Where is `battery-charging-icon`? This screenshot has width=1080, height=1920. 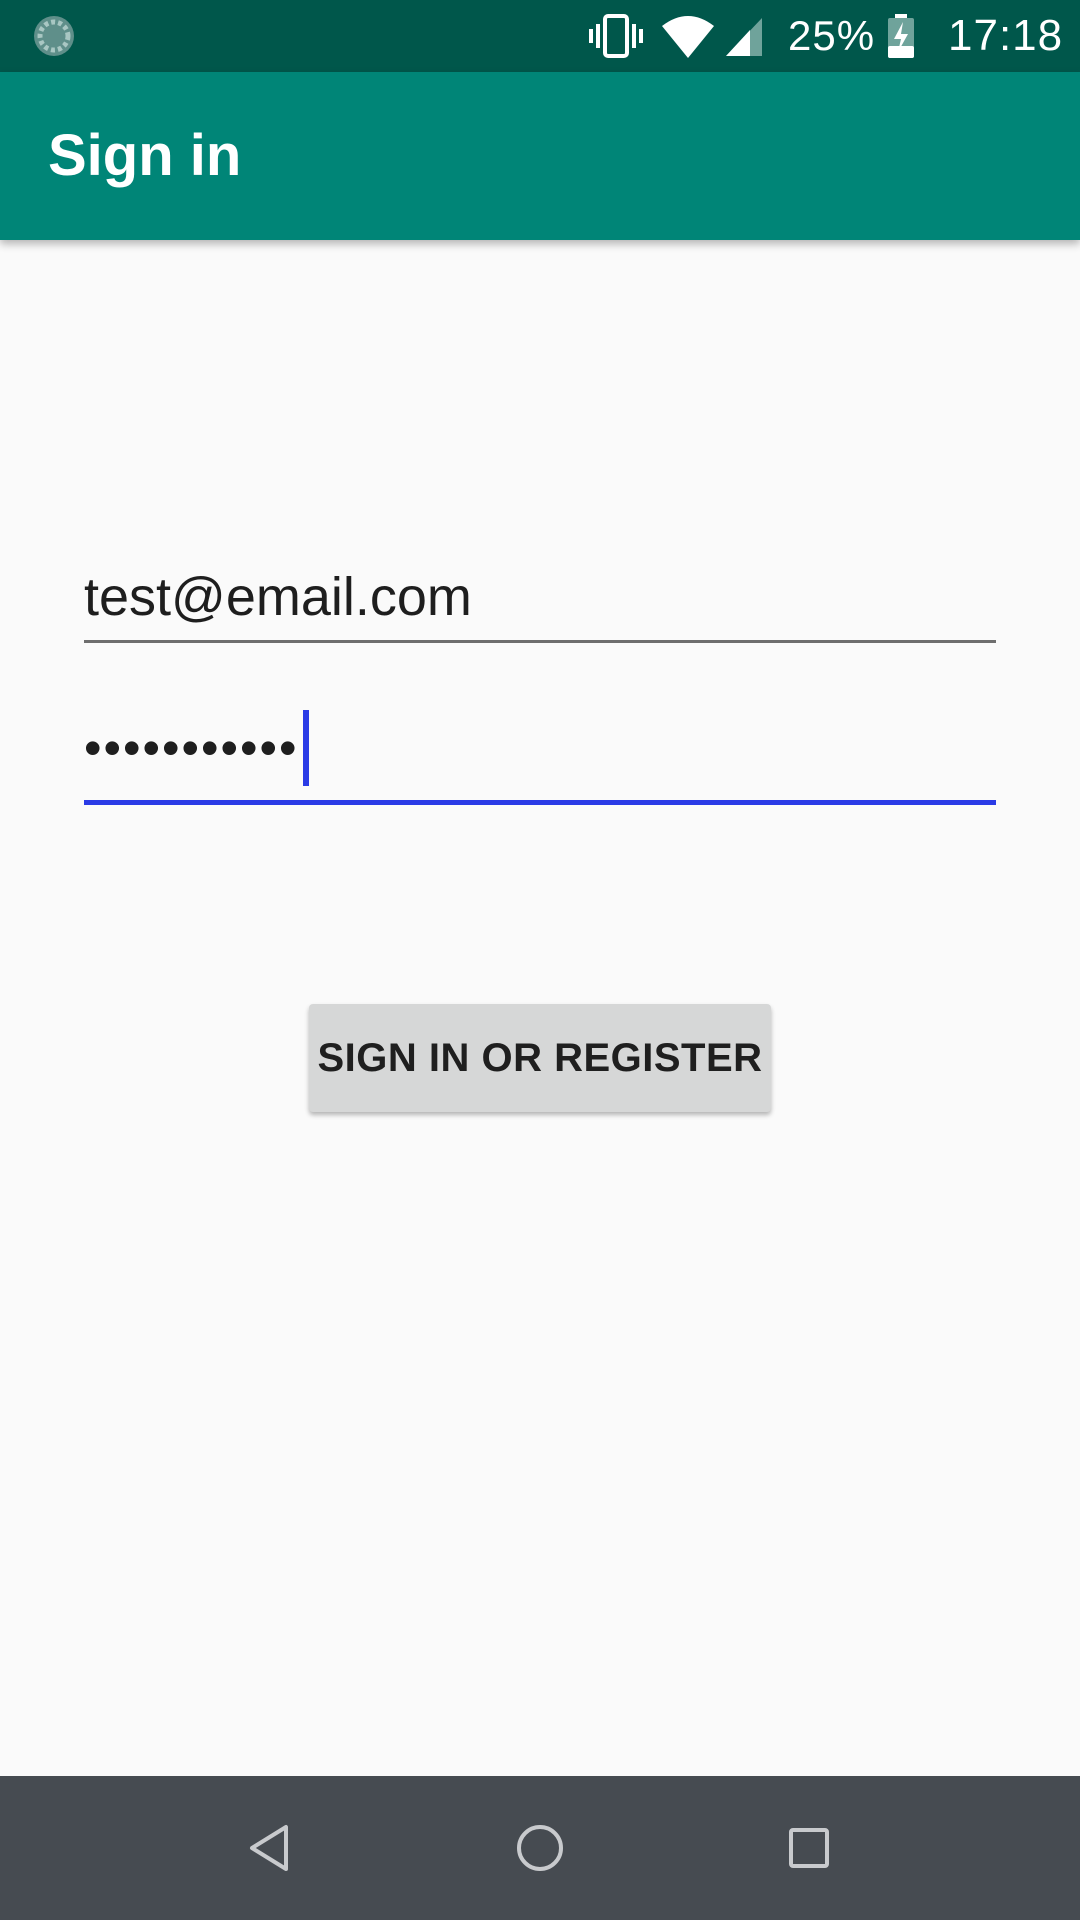
battery-charging-icon is located at coordinates (901, 36).